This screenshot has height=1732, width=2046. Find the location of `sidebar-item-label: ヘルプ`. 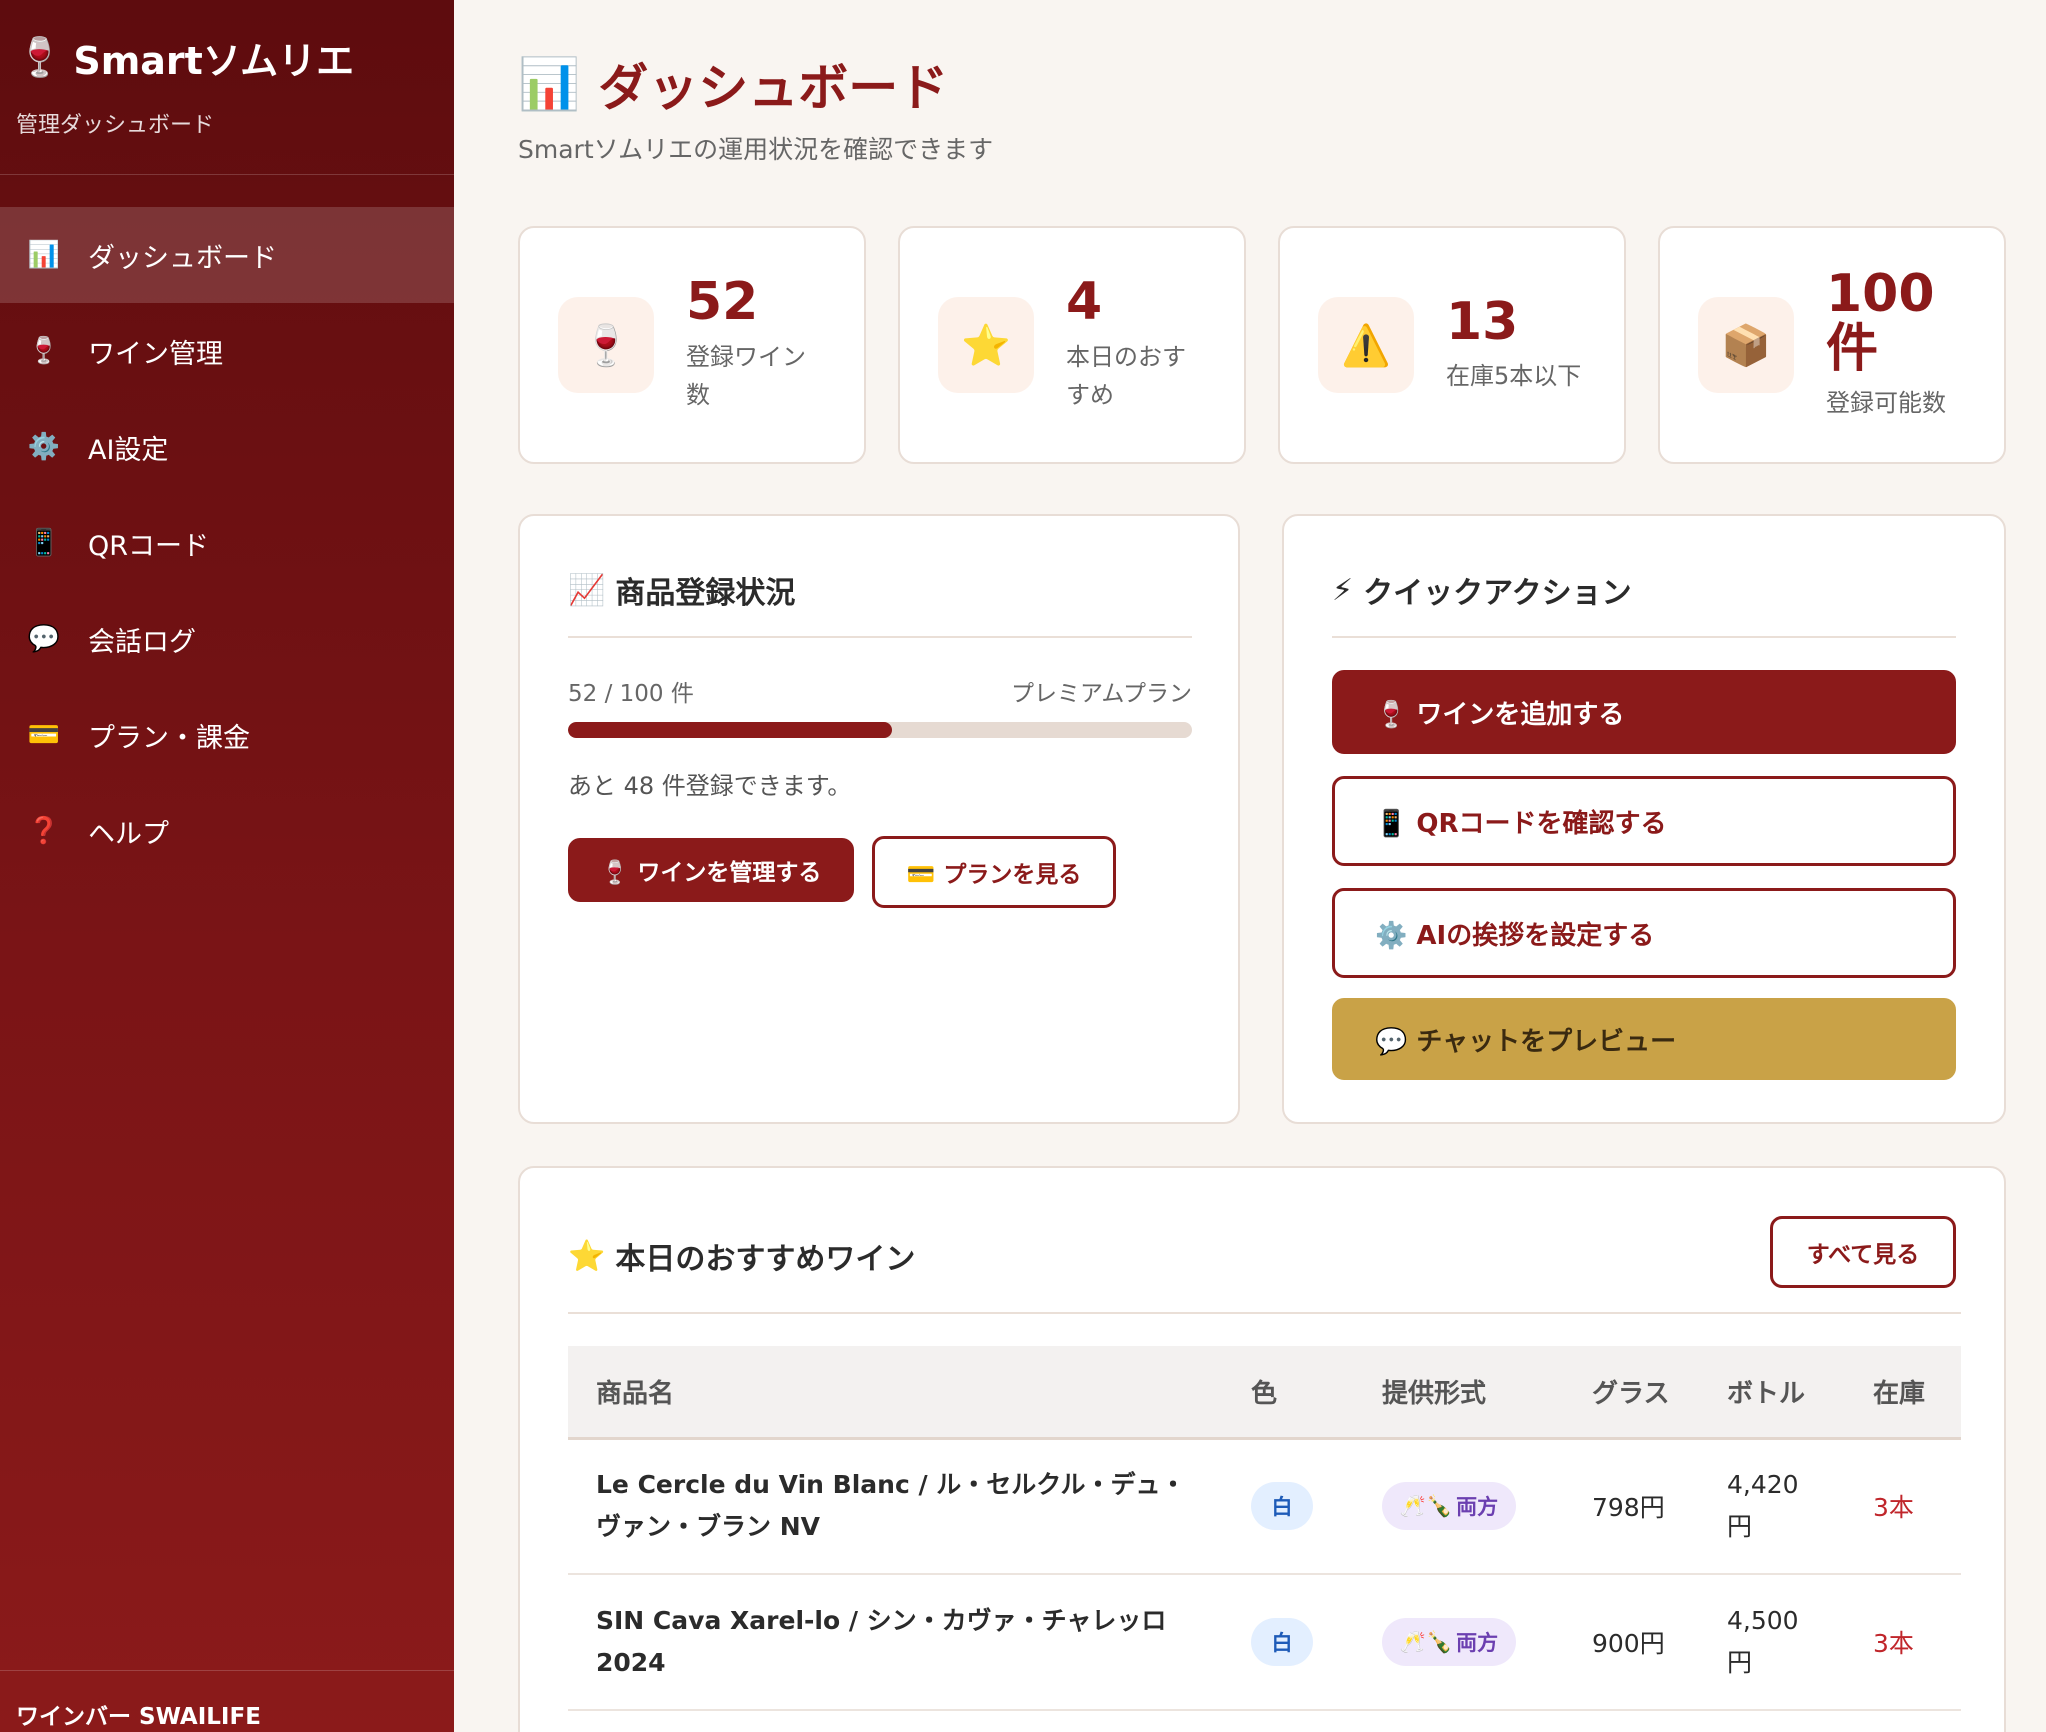

sidebar-item-label: ヘルプ is located at coordinates (128, 834).